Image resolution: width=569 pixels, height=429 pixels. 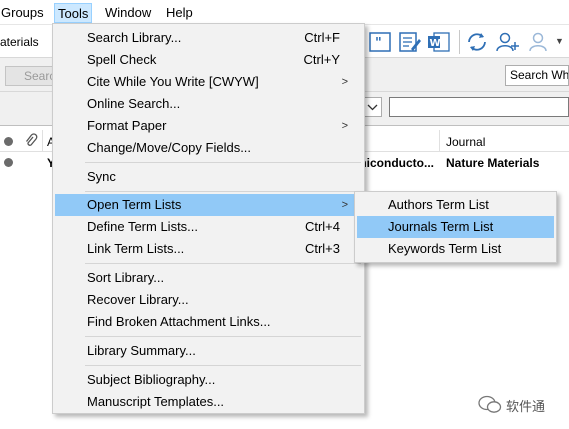 What do you see at coordinates (441, 226) in the screenshot?
I see `menu-item-label: Journals Term List` at bounding box center [441, 226].